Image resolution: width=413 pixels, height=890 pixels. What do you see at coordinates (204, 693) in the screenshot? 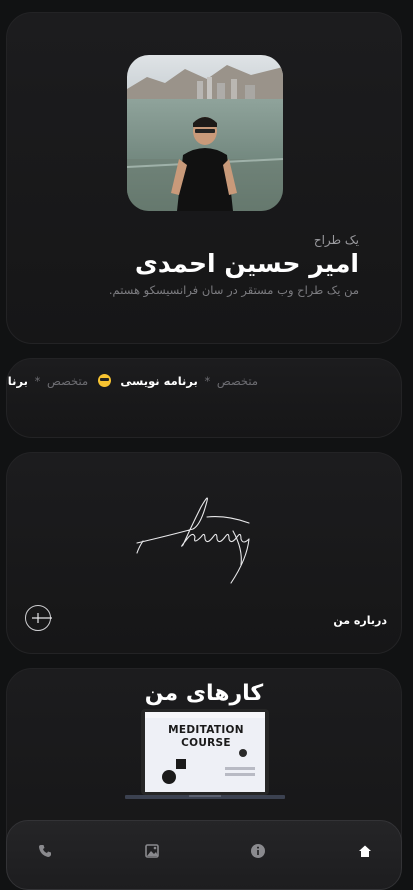
I see `works-title: کارهای من` at bounding box center [204, 693].